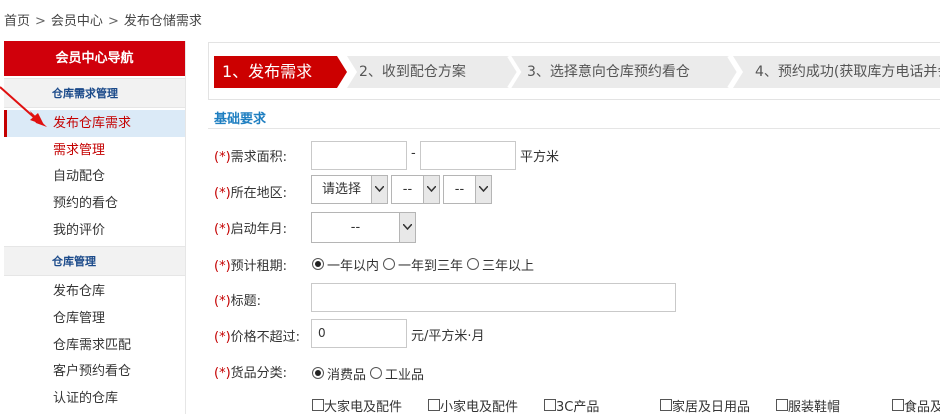 This screenshot has width=940, height=415. Describe the element at coordinates (459, 189) in the screenshot. I see `district-select-value: --` at that location.